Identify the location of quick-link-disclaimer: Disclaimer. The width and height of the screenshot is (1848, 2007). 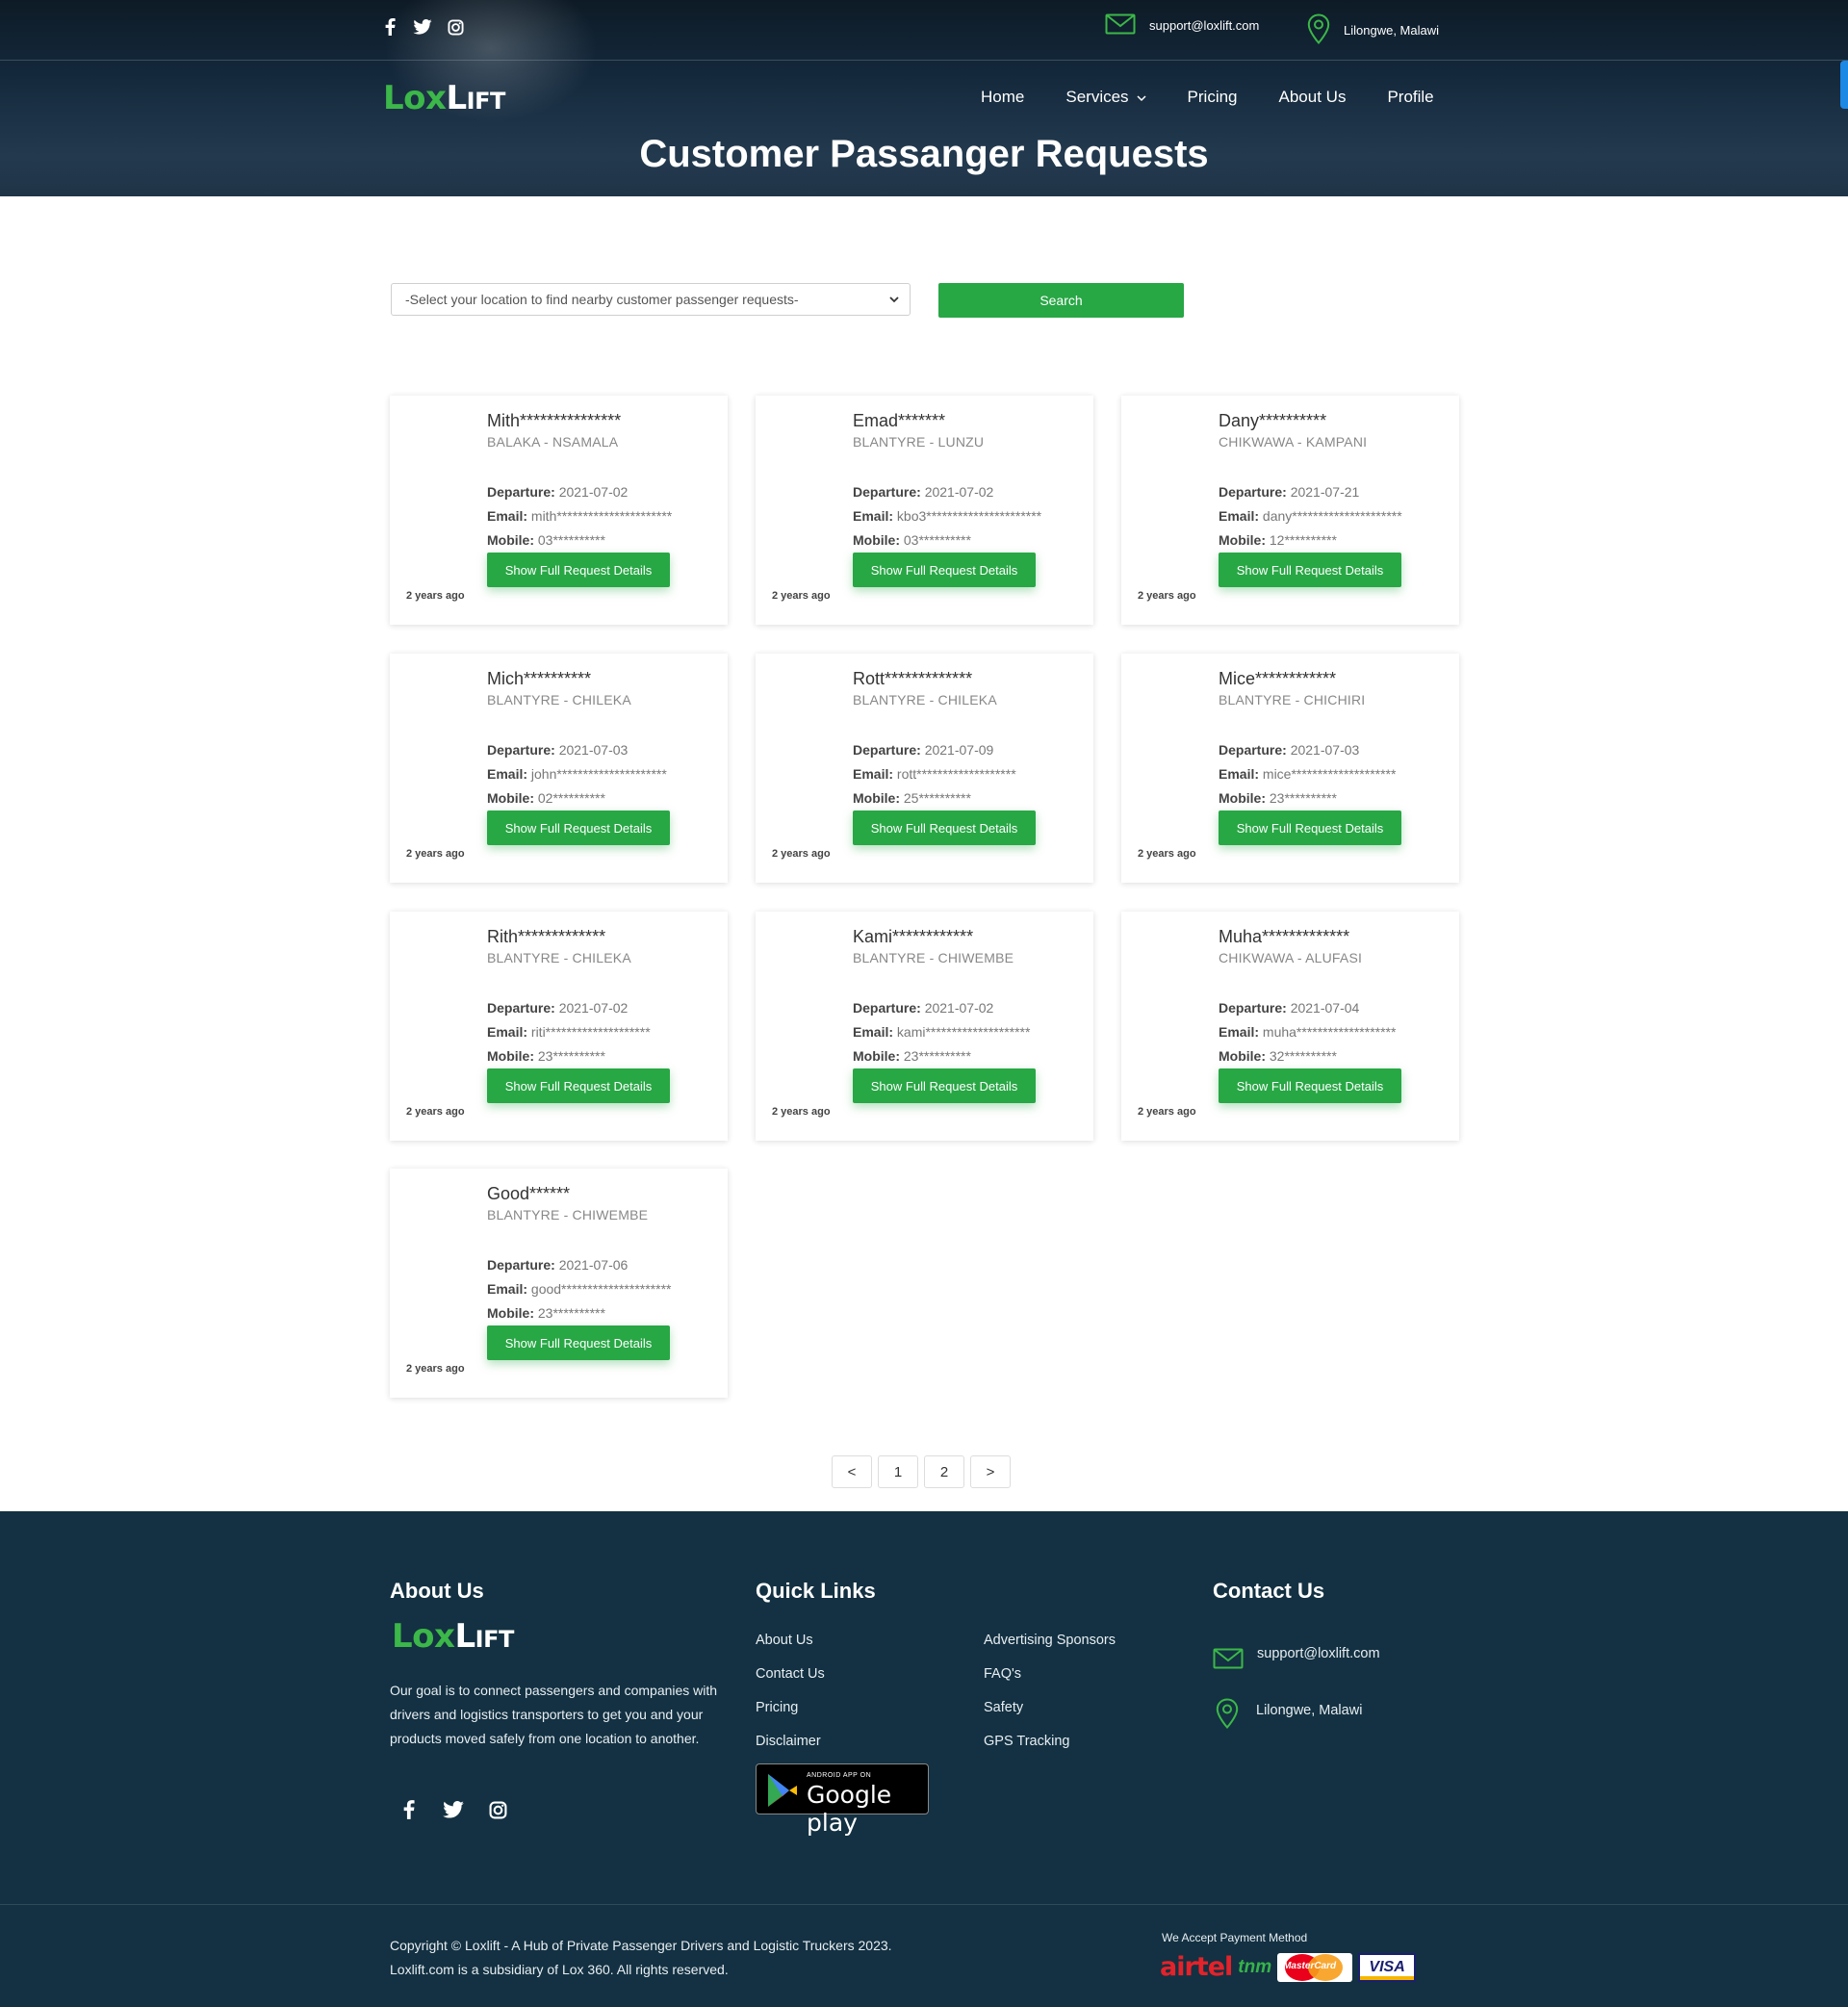
(788, 1741).